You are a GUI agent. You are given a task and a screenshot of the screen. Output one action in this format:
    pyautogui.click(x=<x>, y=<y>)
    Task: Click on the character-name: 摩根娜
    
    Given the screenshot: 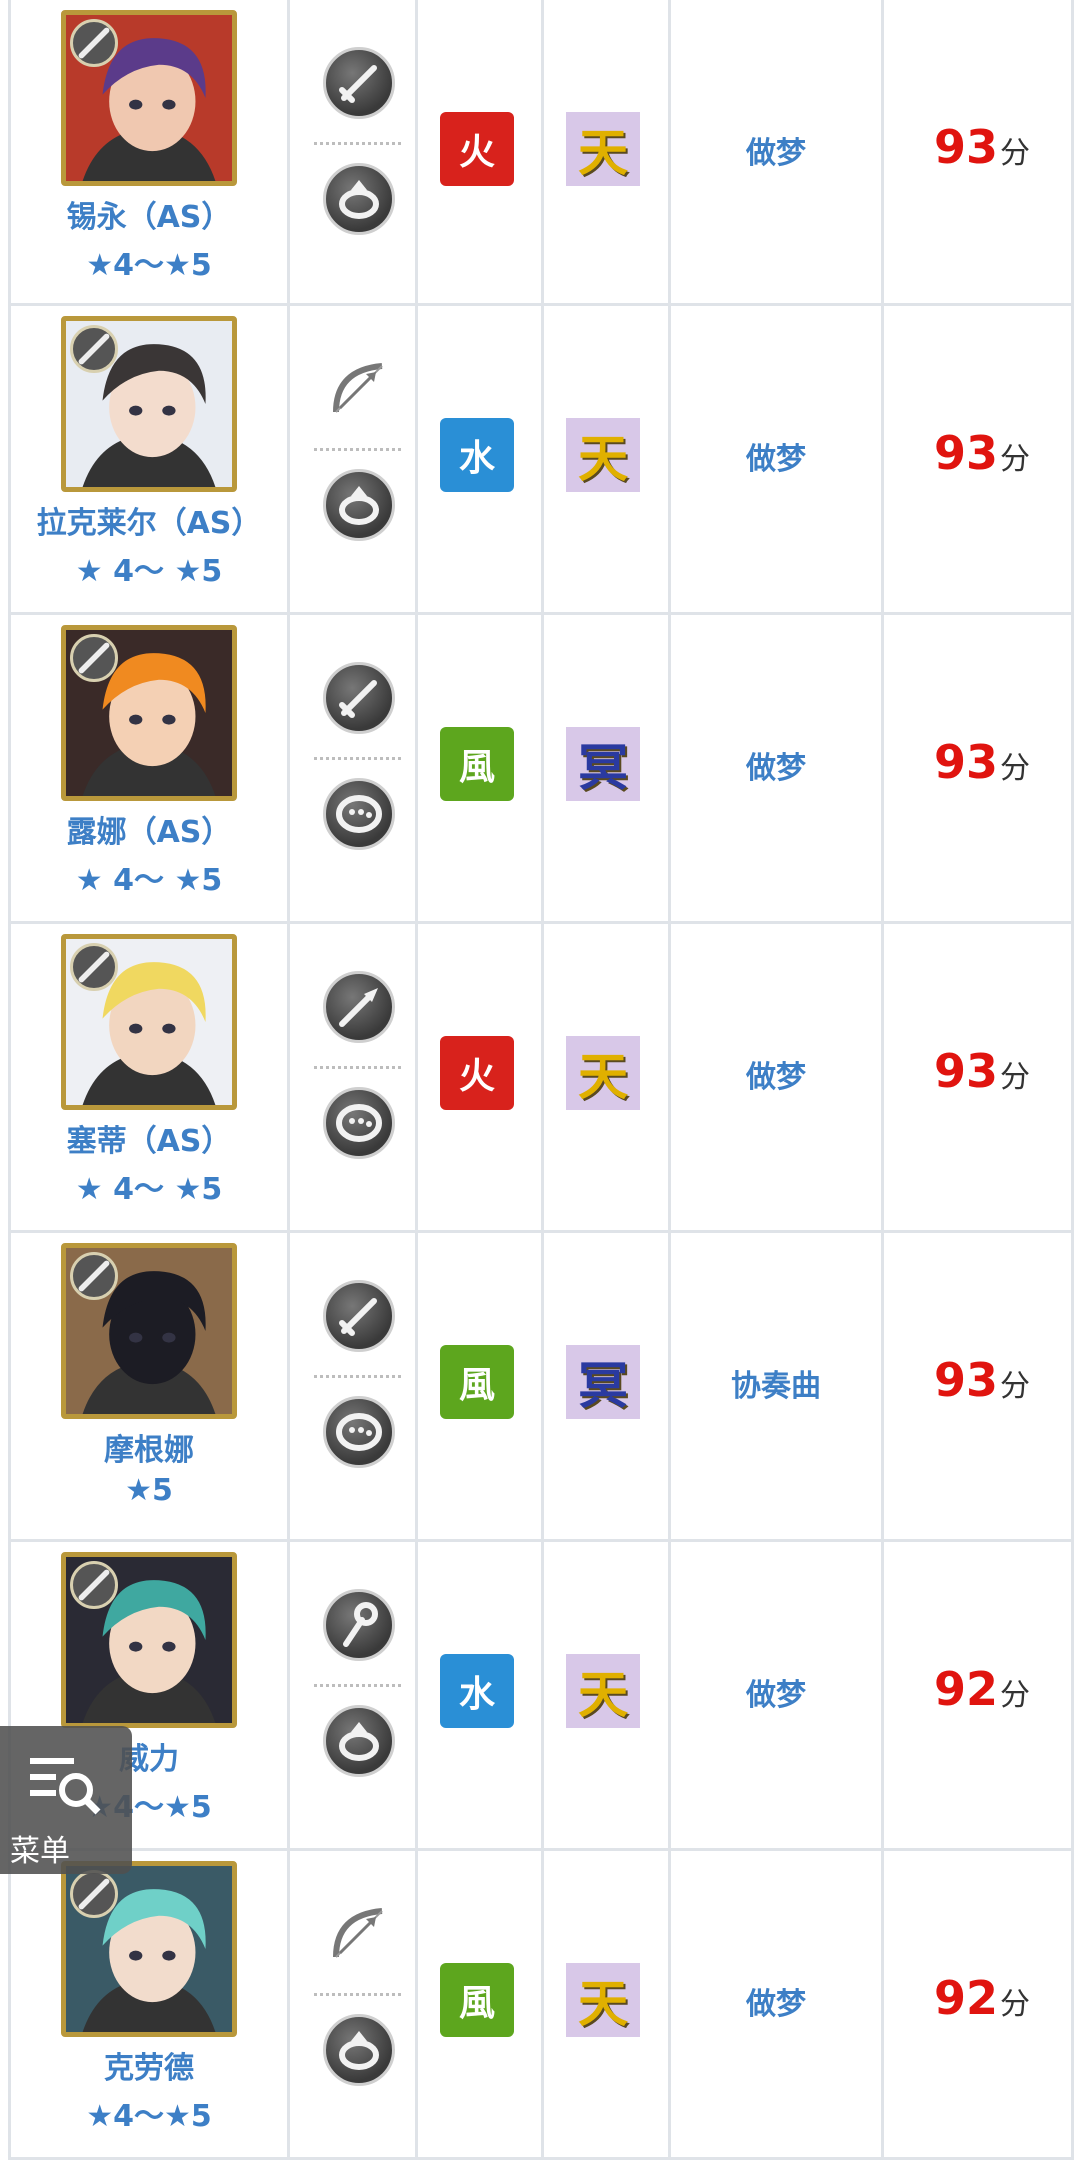 What is the action you would take?
    pyautogui.click(x=149, y=1447)
    